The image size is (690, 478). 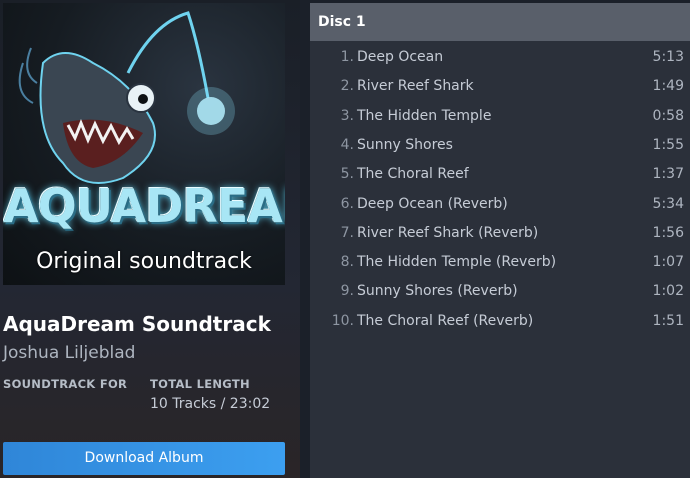 I want to click on track-duration: 0:58, so click(x=668, y=115).